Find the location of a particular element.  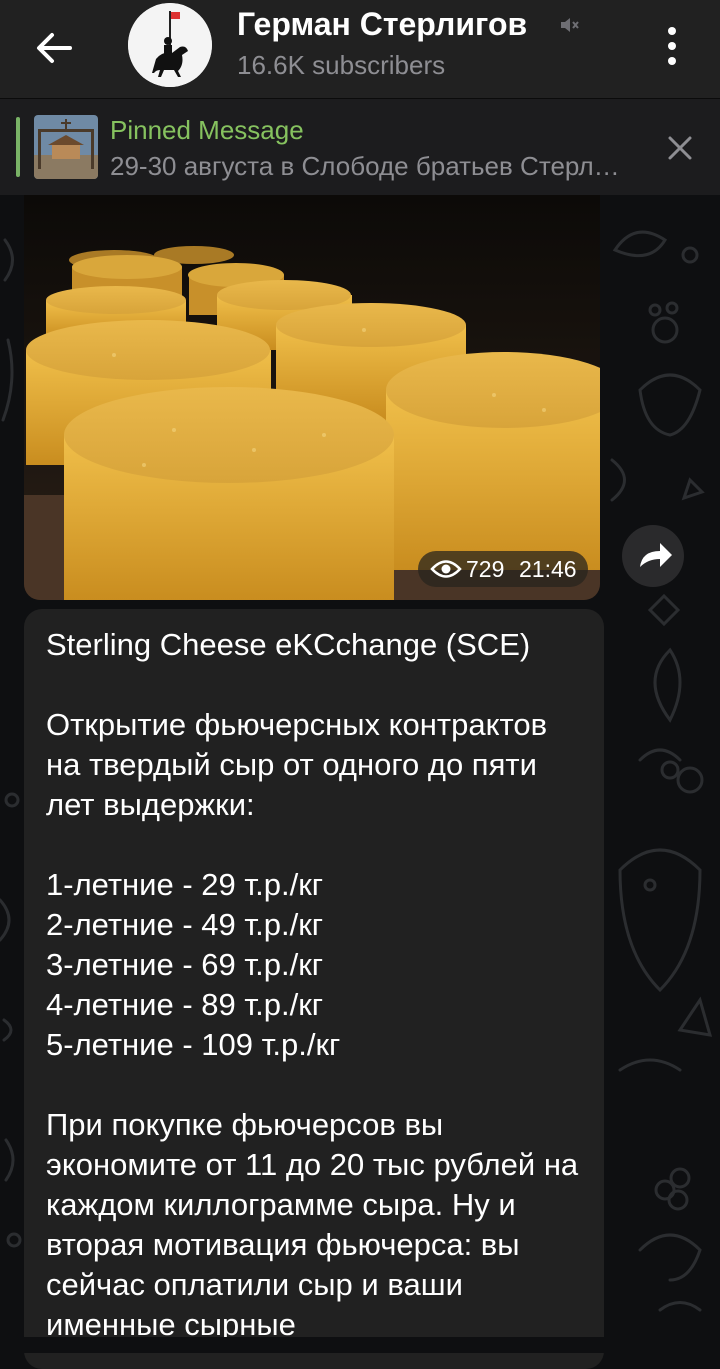

close-icon is located at coordinates (680, 148).